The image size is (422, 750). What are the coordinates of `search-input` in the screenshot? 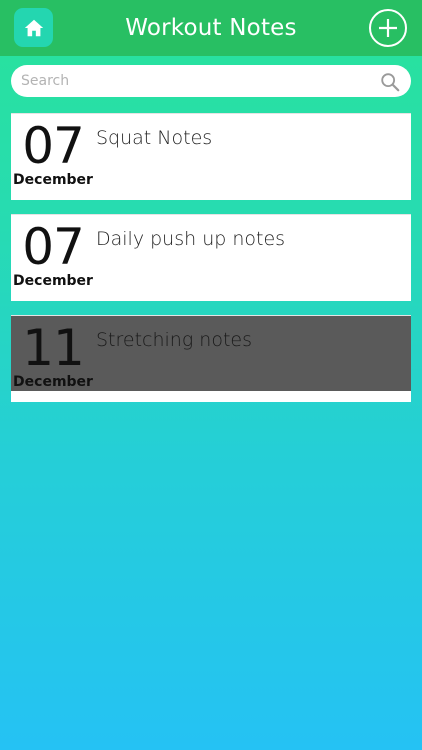 It's located at (196, 81).